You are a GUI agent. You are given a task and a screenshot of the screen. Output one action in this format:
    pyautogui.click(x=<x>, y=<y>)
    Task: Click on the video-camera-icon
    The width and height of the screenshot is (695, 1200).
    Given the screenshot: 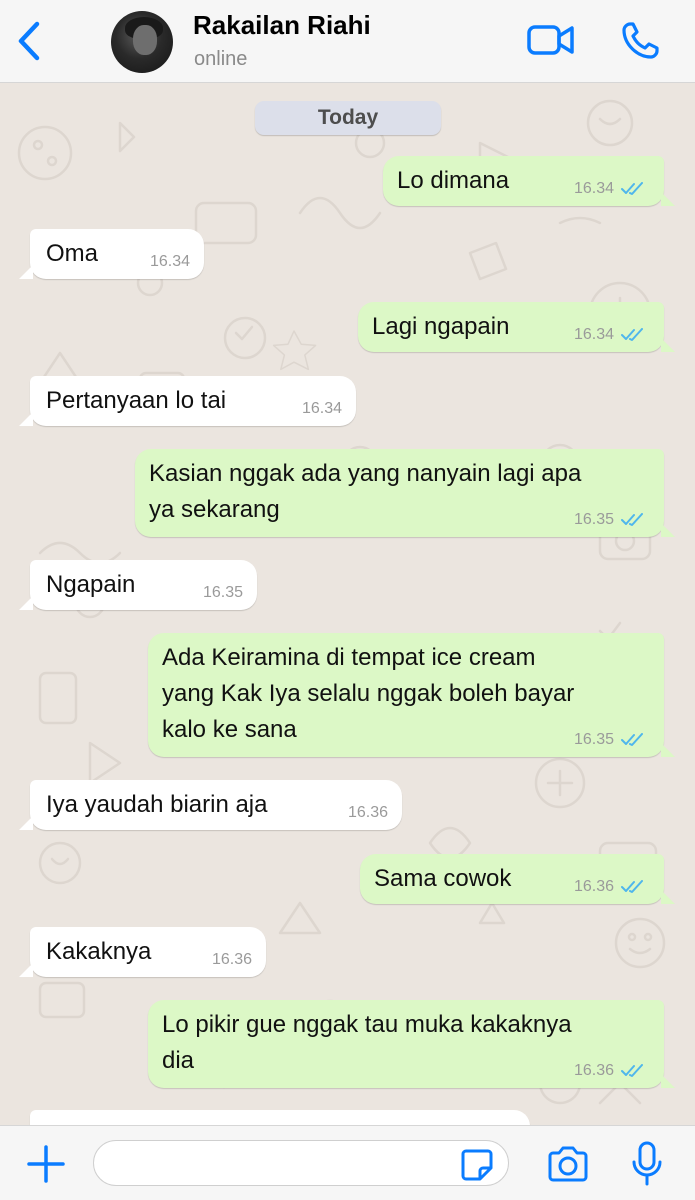 What is the action you would take?
    pyautogui.click(x=550, y=40)
    